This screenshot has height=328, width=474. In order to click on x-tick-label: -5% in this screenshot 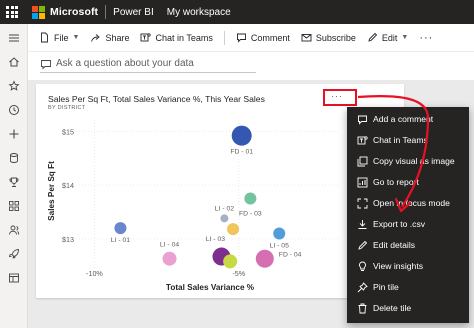, I will do `click(238, 273)`.